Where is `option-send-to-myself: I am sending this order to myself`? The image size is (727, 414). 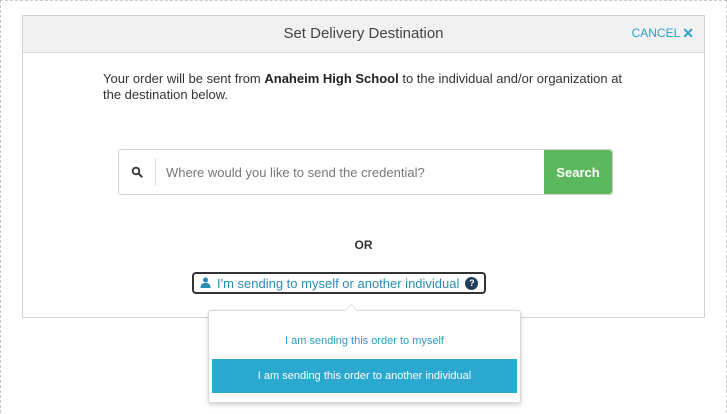 option-send-to-myself: I am sending this order to myself is located at coordinates (364, 341).